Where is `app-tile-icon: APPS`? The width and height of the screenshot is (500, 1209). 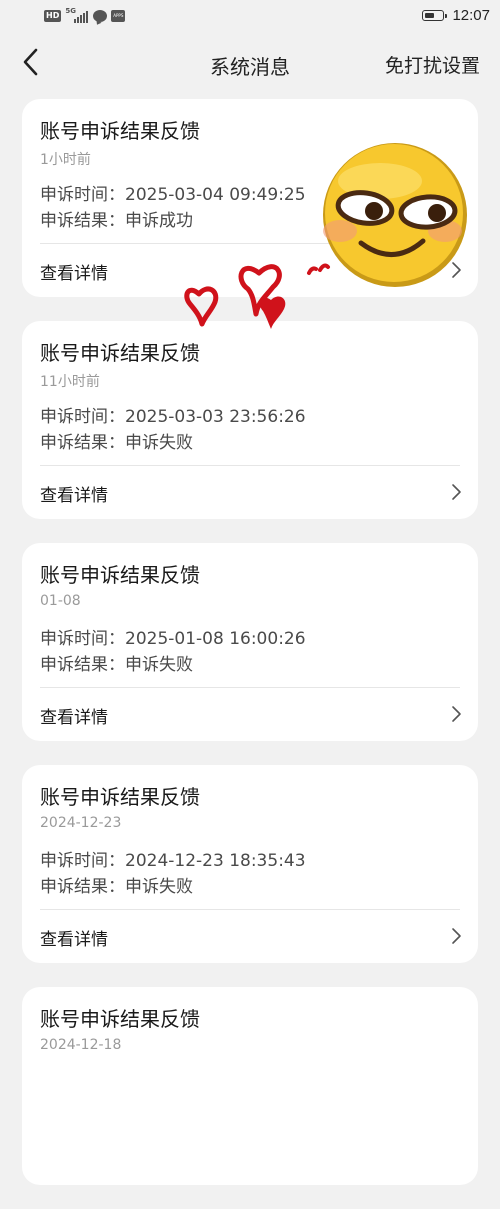
app-tile-icon: APPS is located at coordinates (118, 16).